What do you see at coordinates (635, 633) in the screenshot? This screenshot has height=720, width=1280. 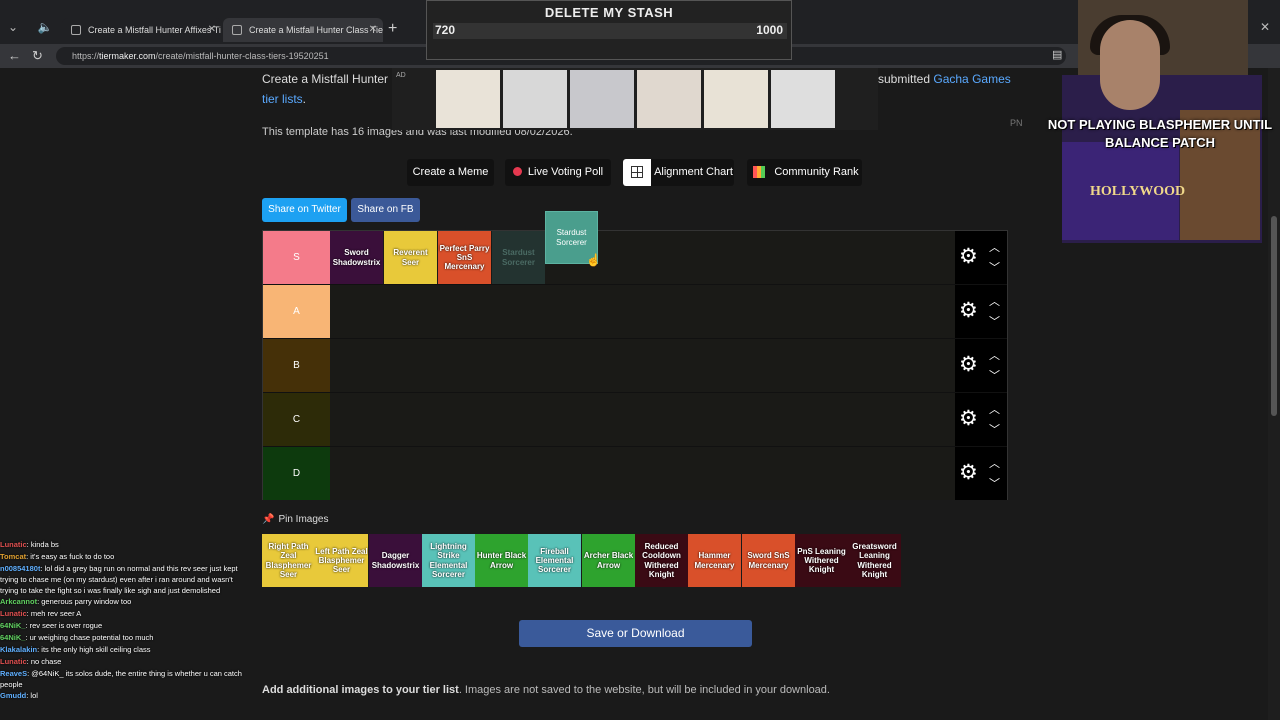 I see `save-download-button: Save or Download` at bounding box center [635, 633].